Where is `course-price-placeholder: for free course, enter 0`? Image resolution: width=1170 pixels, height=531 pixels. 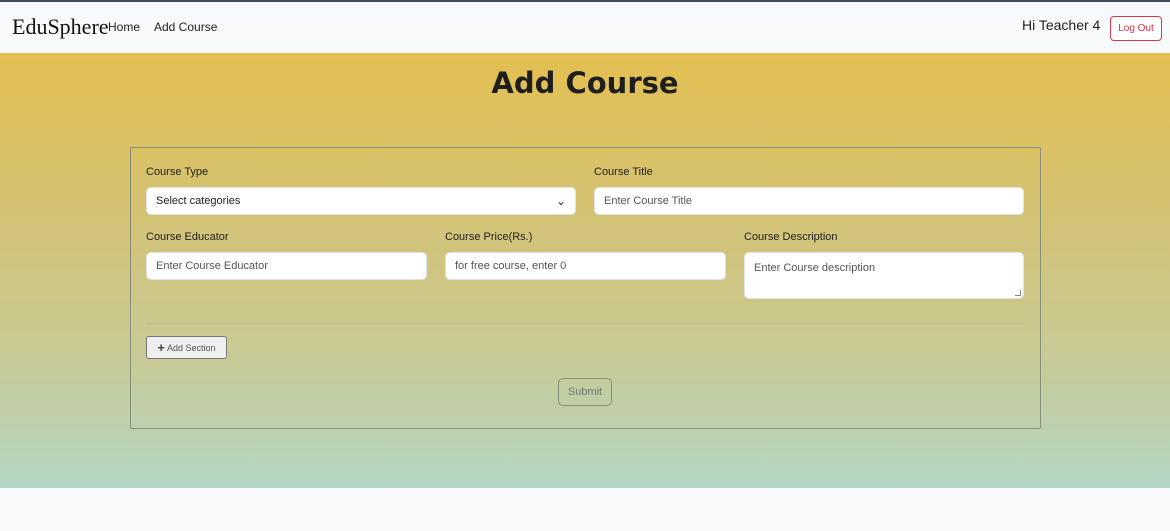
course-price-placeholder: for free course, enter 0 is located at coordinates (511, 266).